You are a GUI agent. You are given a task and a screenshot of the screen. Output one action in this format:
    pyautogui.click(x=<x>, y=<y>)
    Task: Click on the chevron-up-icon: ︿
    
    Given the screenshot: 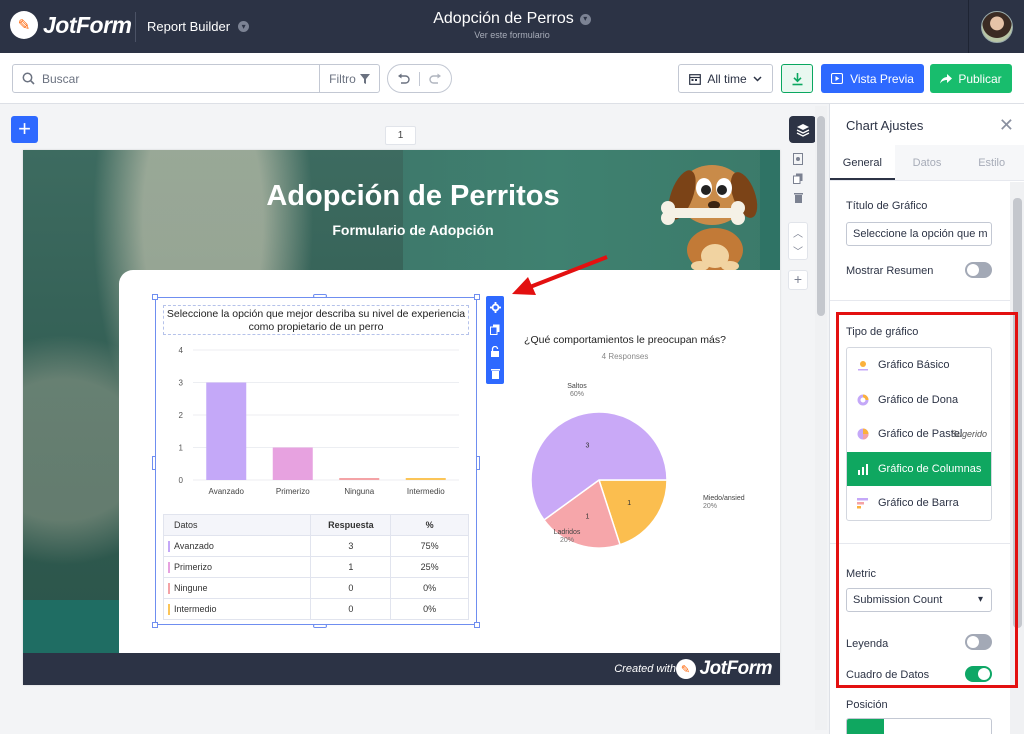 What is the action you would take?
    pyautogui.click(x=798, y=232)
    